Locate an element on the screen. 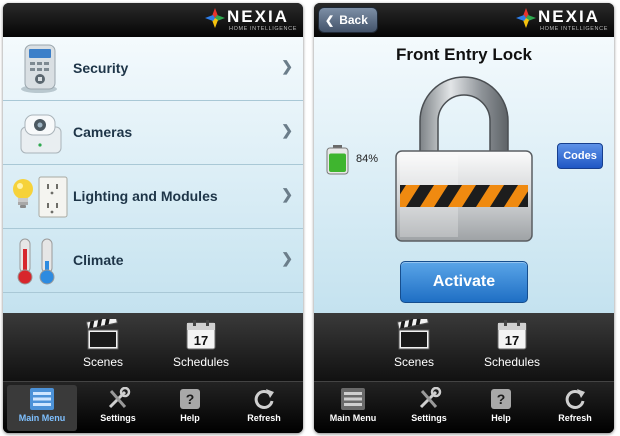 This screenshot has height=436, width=620. menu-item-label: Climate is located at coordinates (98, 260).